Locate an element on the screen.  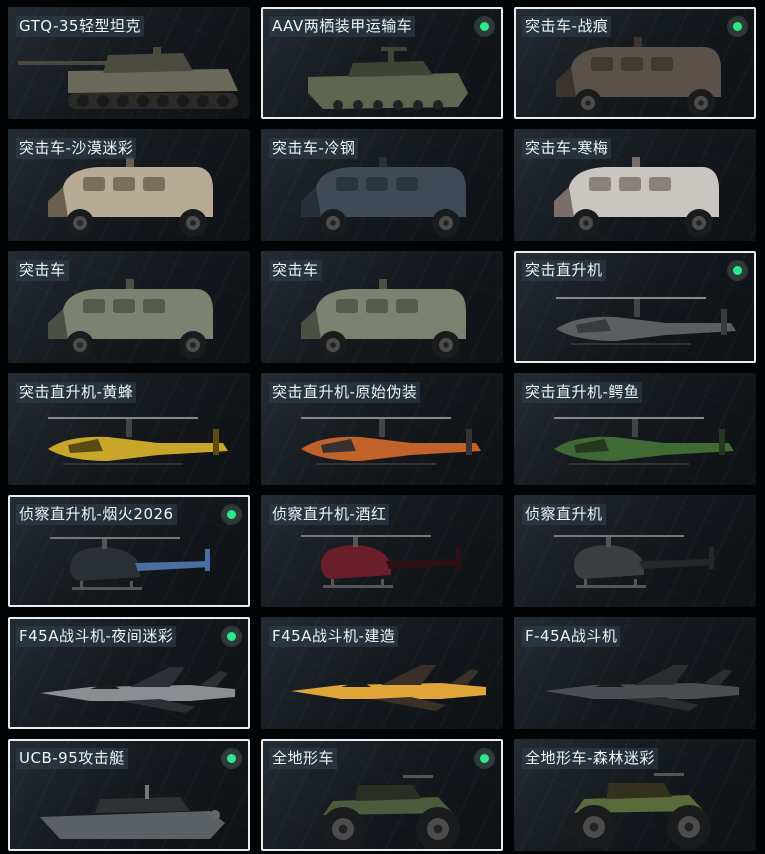
vehicle-name: 侦察直升机-烟火2026 is located at coordinates (96, 514).